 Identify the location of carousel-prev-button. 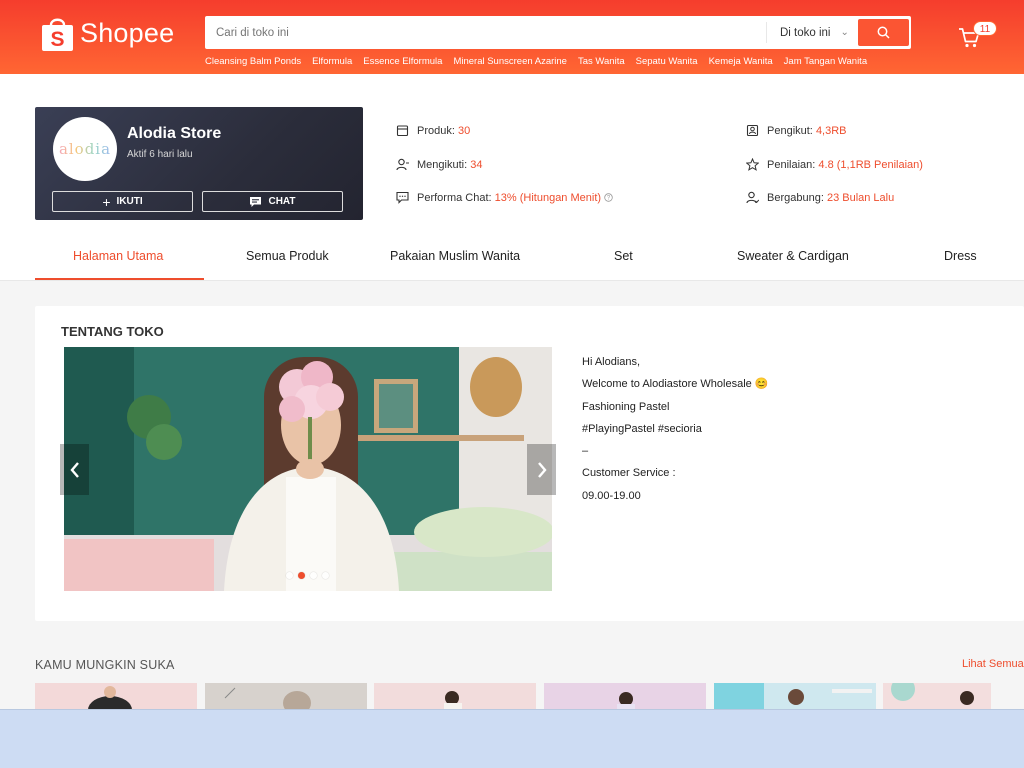
(74, 469).